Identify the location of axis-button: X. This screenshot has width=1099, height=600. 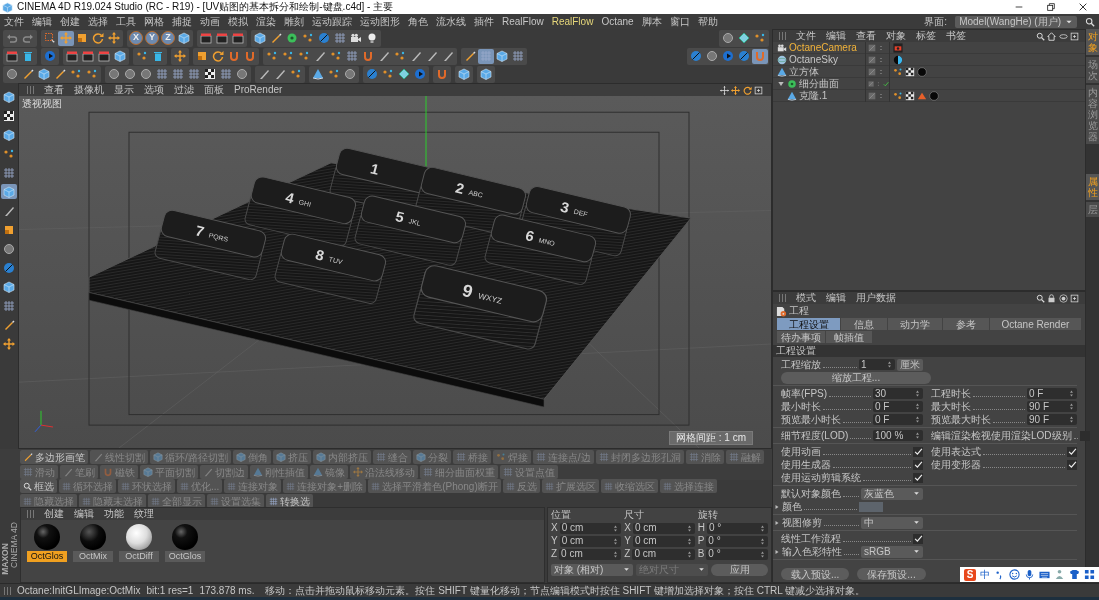
(136, 37).